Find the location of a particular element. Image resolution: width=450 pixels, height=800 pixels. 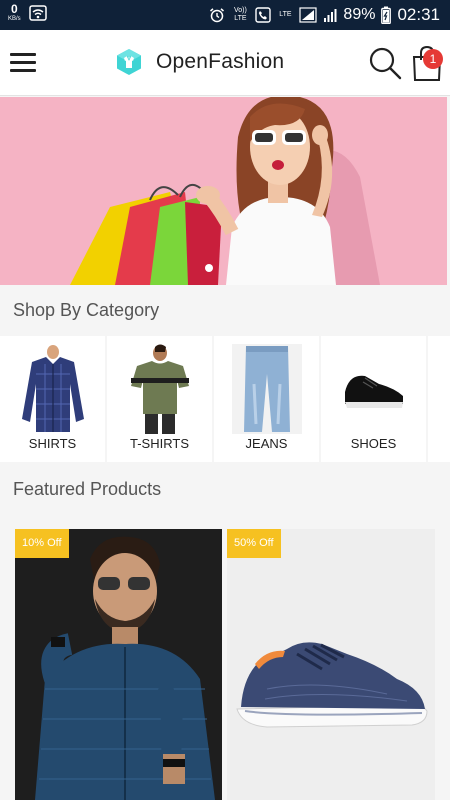

call-icon is located at coordinates (263, 15).